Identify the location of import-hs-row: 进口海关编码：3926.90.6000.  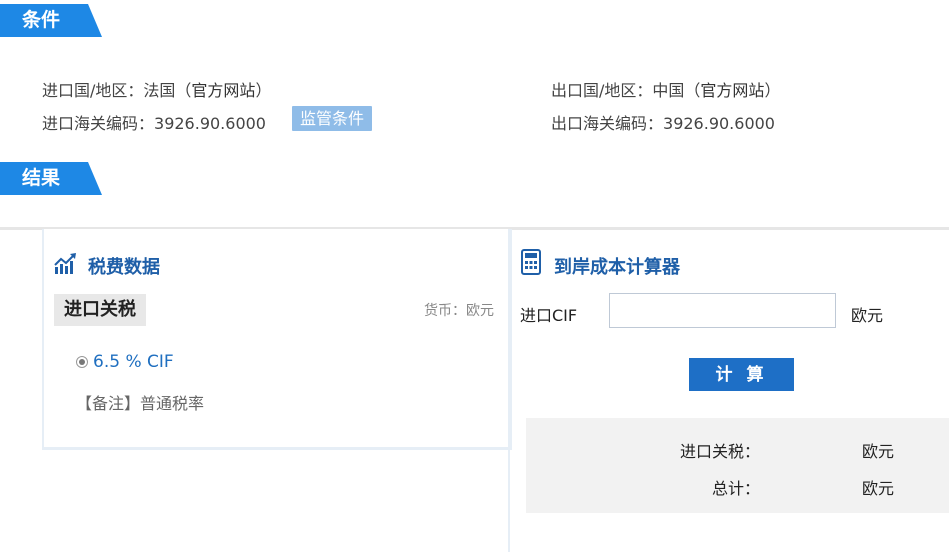
(154, 122).